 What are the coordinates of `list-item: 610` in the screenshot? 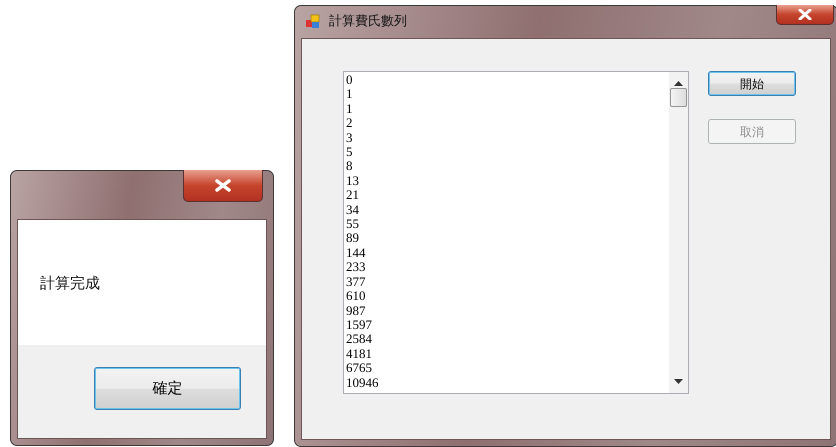 It's located at (356, 296).